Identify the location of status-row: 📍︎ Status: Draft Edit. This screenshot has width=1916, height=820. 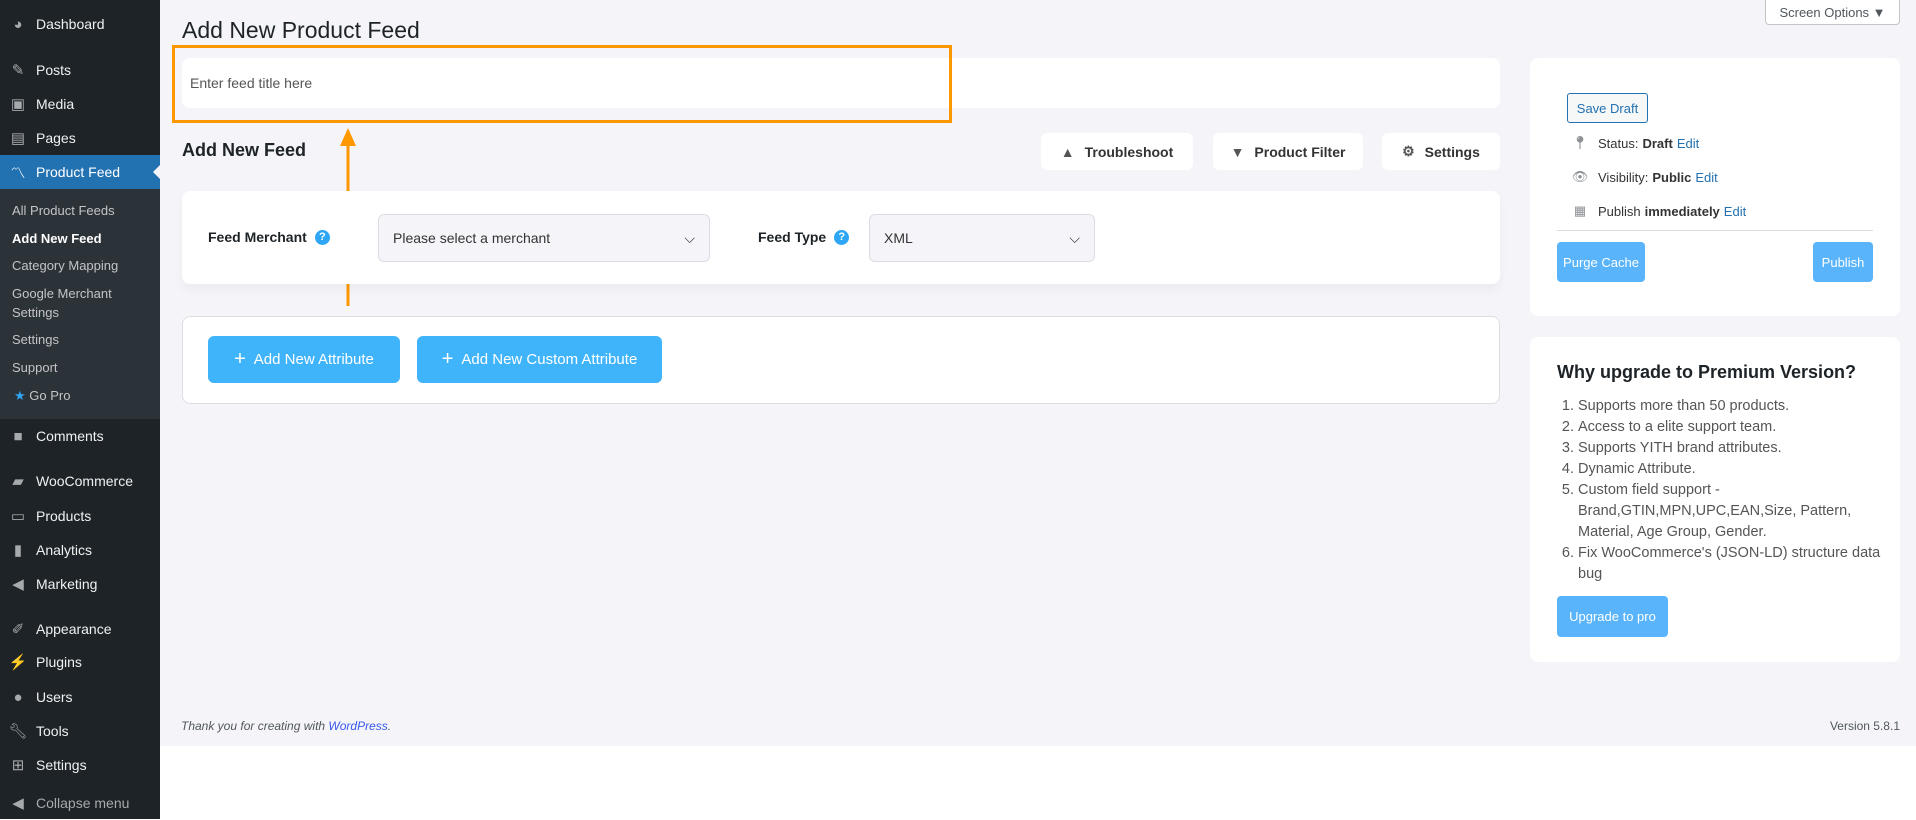
(1634, 143).